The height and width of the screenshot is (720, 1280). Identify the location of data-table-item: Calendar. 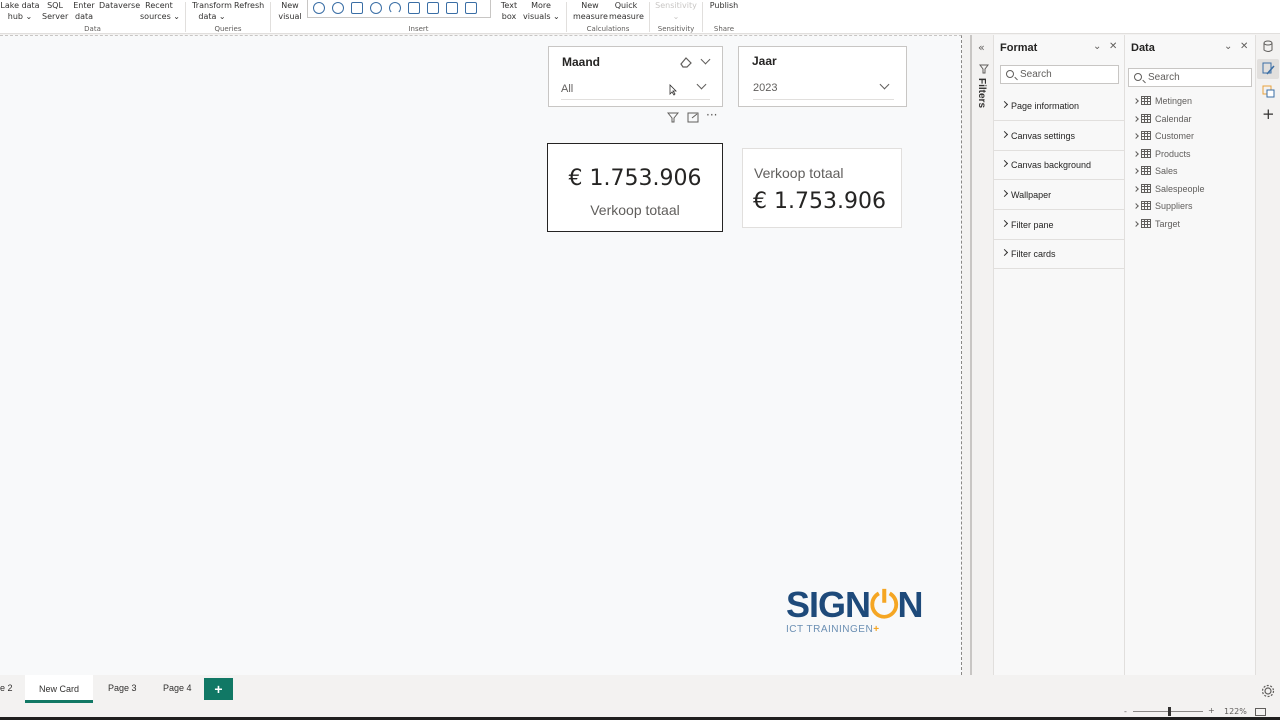
(1190, 120).